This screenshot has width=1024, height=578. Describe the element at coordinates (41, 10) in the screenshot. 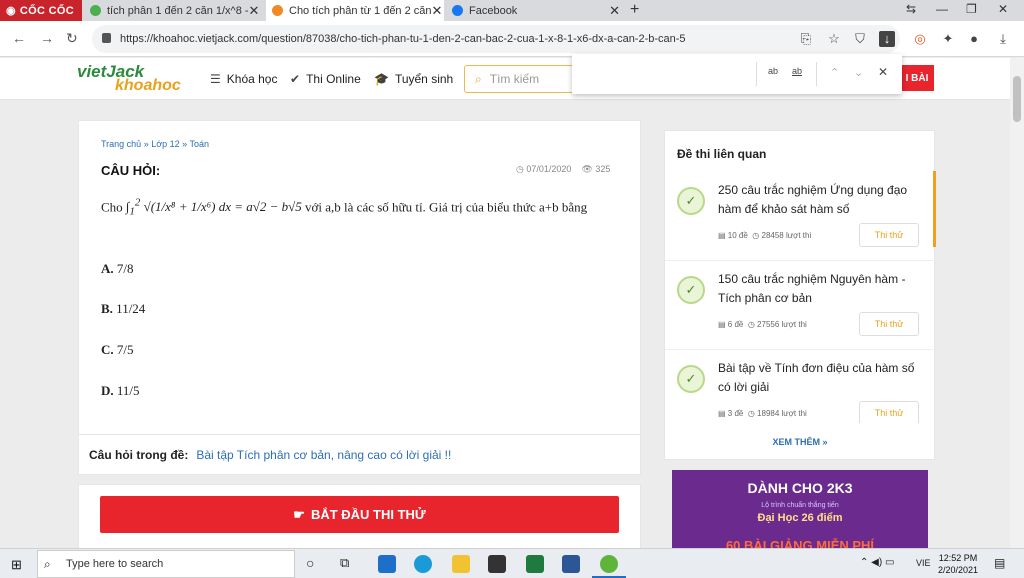

I see `browser-brand-button: ◉ CỐC CỐC` at that location.